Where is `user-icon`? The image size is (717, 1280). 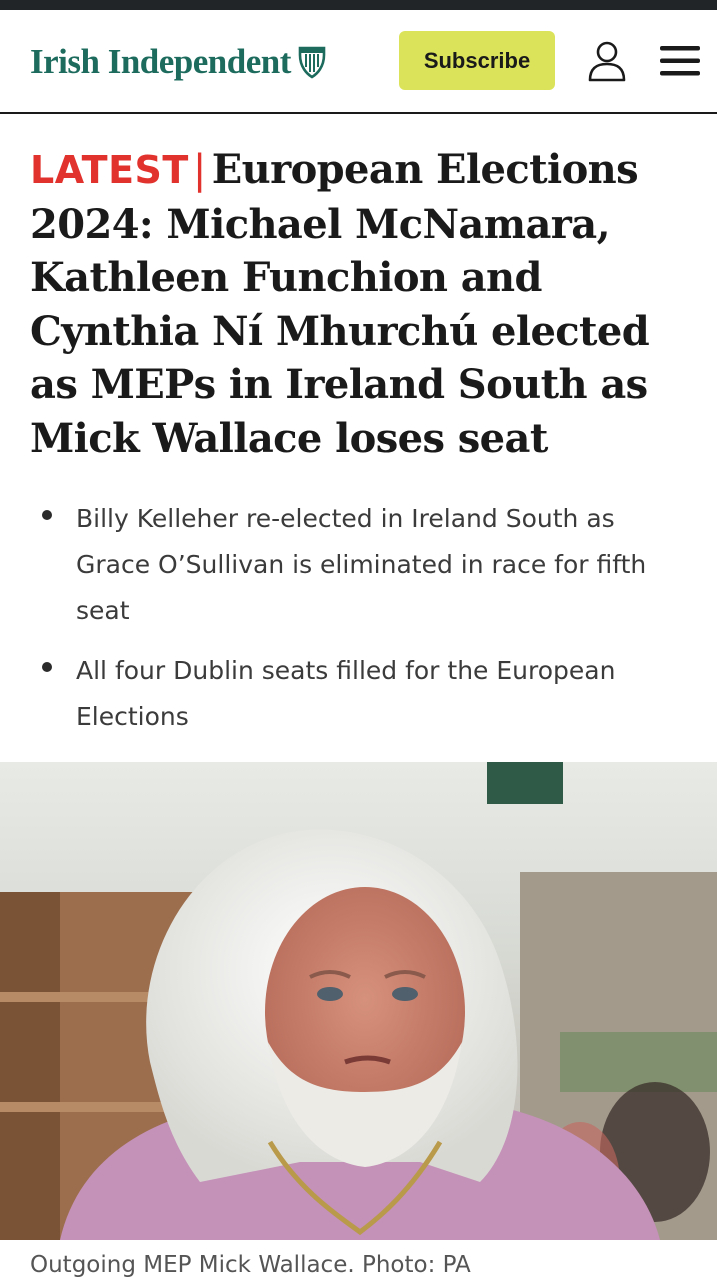
user-icon is located at coordinates (607, 61).